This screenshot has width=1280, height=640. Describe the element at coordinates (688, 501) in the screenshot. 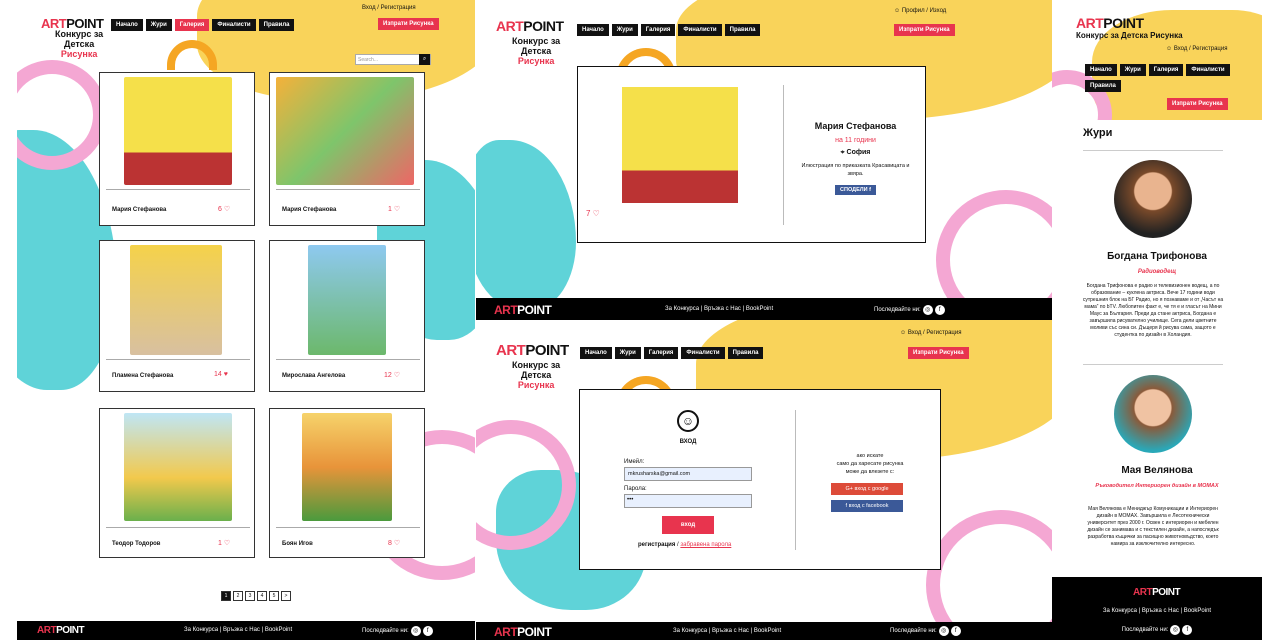

I see `password-field: •••` at that location.